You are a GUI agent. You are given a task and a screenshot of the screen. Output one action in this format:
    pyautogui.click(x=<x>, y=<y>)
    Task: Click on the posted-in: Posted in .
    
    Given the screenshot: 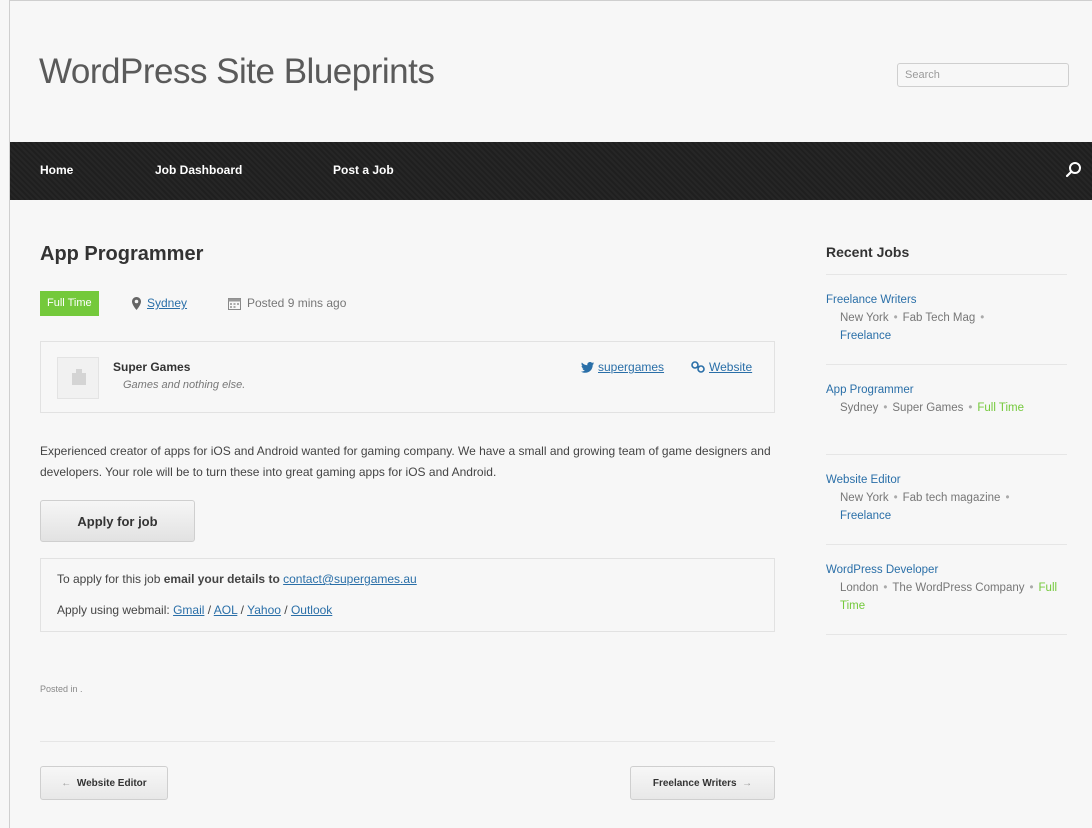 What is the action you would take?
    pyautogui.click(x=61, y=689)
    